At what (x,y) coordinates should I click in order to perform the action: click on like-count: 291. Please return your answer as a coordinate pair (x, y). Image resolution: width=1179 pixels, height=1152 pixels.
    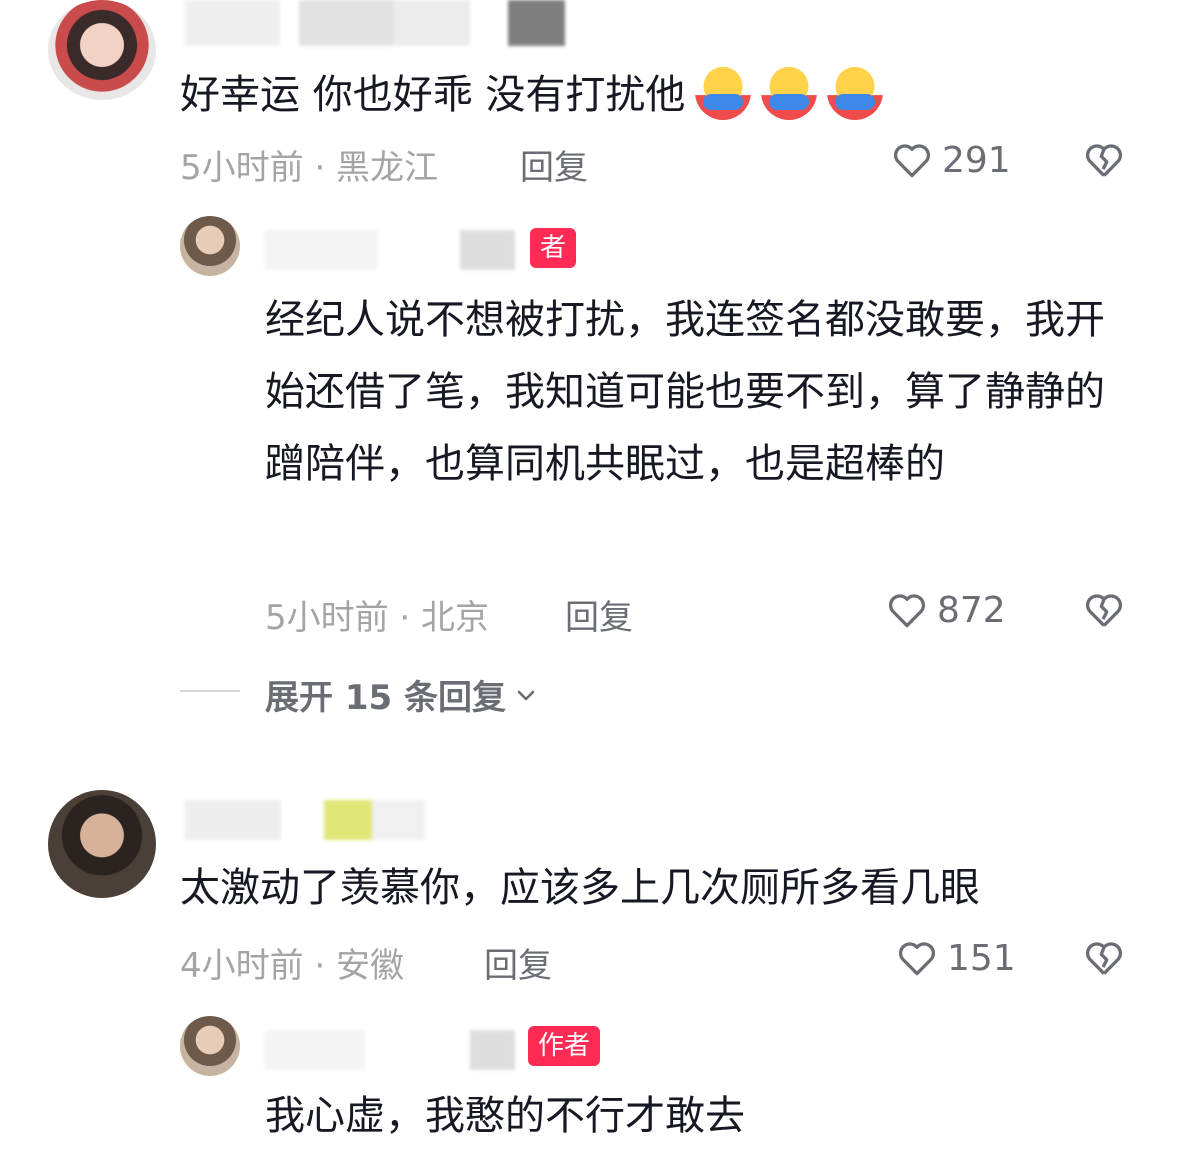
    Looking at the image, I should click on (976, 160).